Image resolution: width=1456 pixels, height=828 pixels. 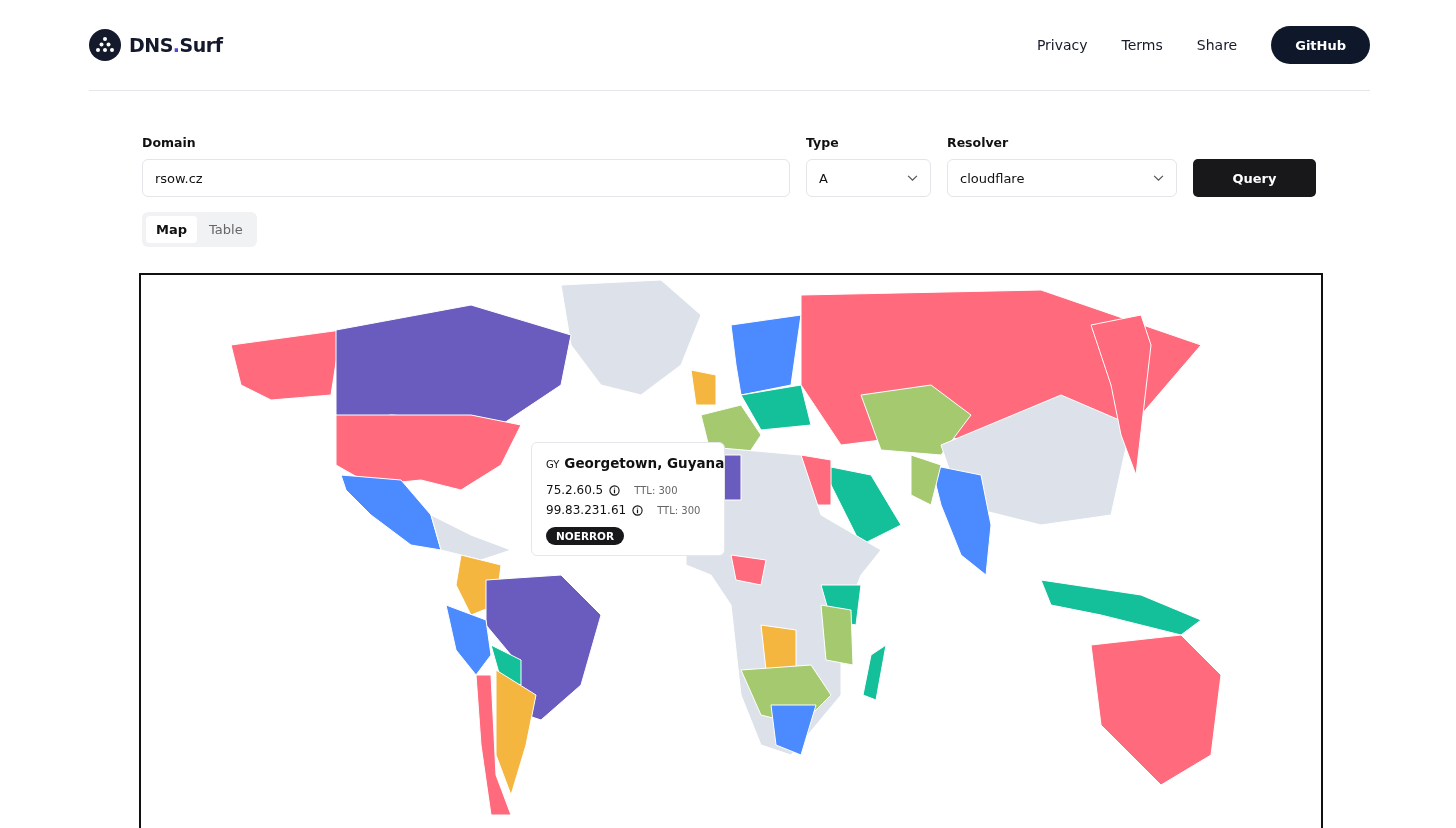 What do you see at coordinates (553, 464) in the screenshot?
I see `country-code: GY` at bounding box center [553, 464].